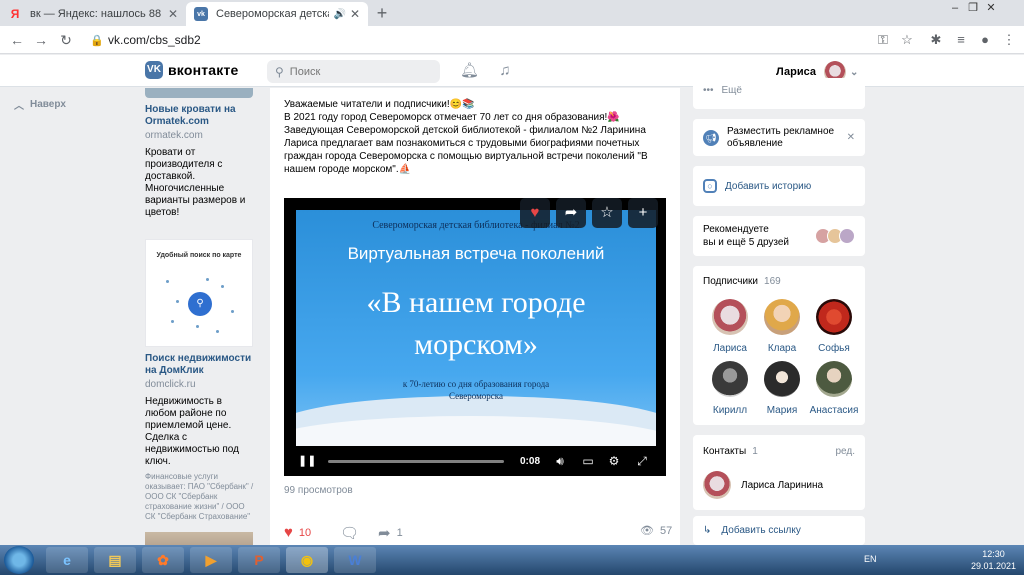 The image size is (1024, 575). Describe the element at coordinates (779, 236) in the screenshot. I see `recommend-row: Рекомендуете вы и ещё 5 друзей` at that location.